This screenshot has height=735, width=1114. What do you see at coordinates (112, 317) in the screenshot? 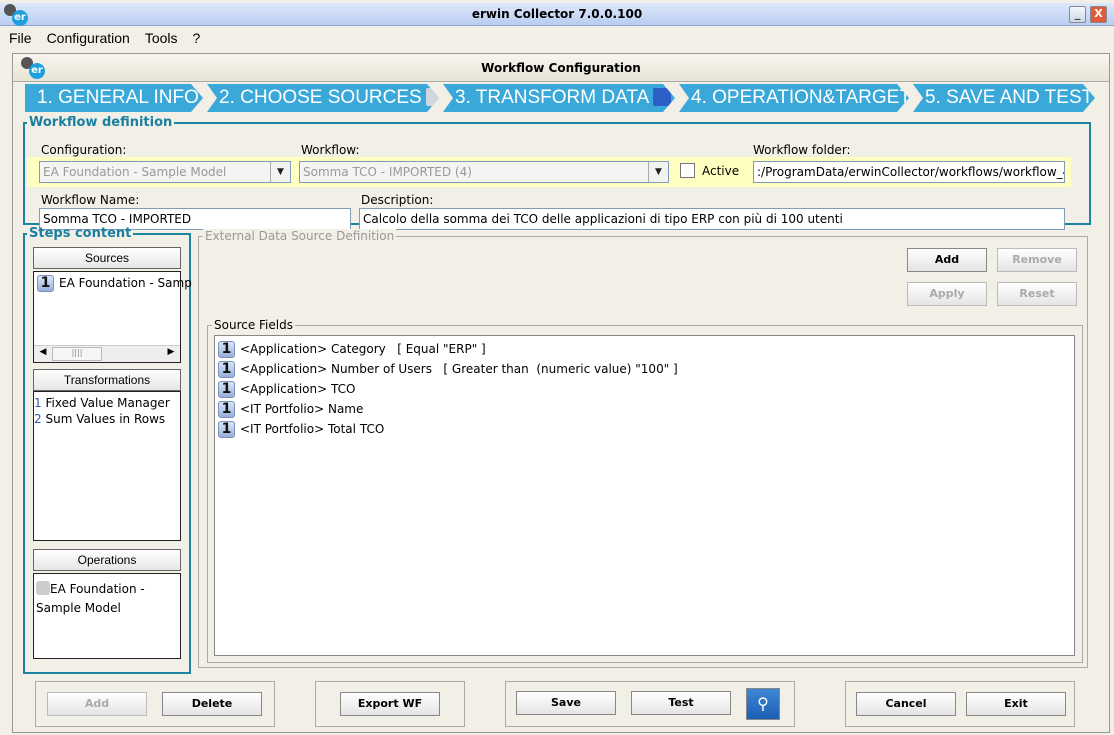
I see `sources-list: 1 EA Foundation - Samp ◀ |||| ▶` at bounding box center [112, 317].